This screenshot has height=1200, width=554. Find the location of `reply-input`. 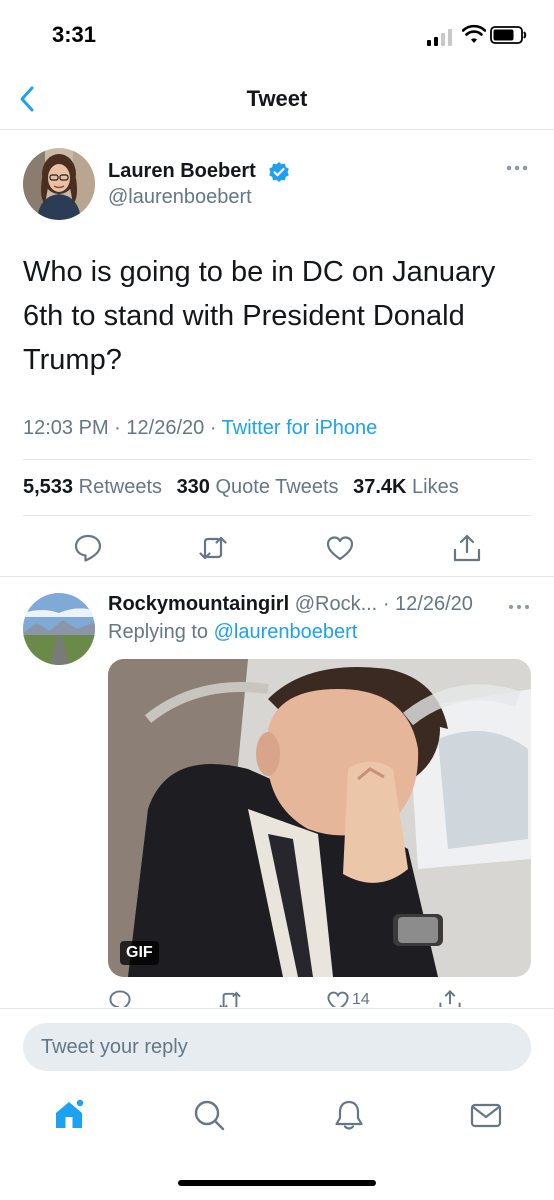

reply-input is located at coordinates (277, 1047).